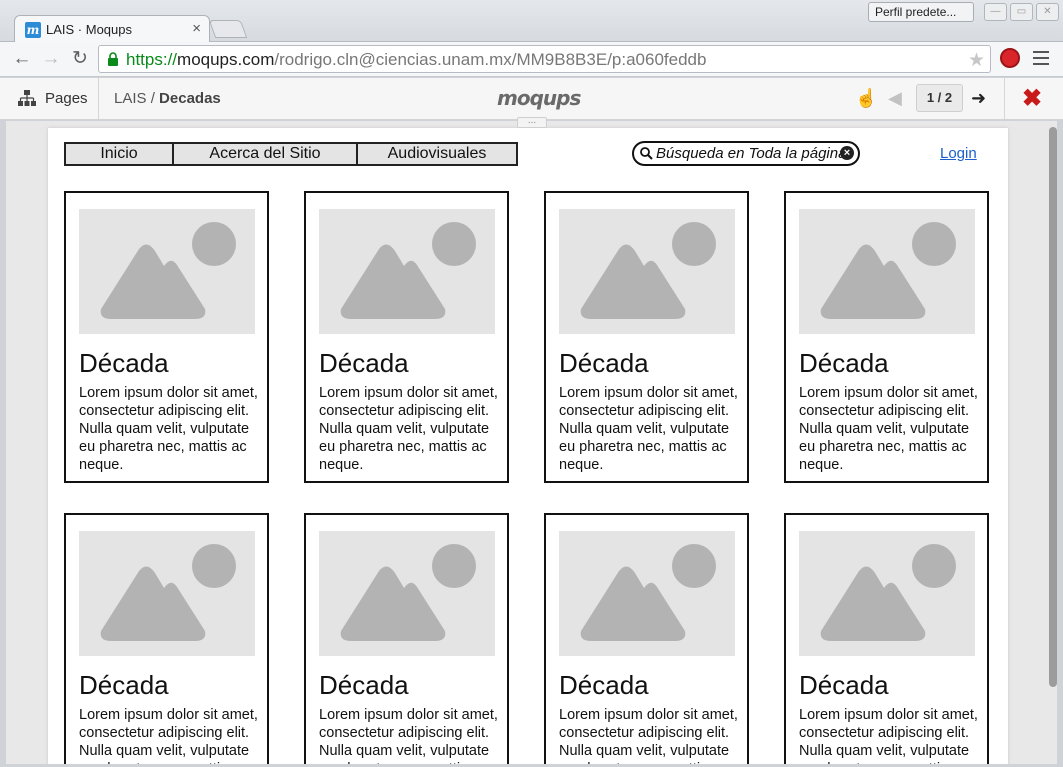  Describe the element at coordinates (120, 154) in the screenshot. I see `nav-item-inicio: Inicio` at that location.